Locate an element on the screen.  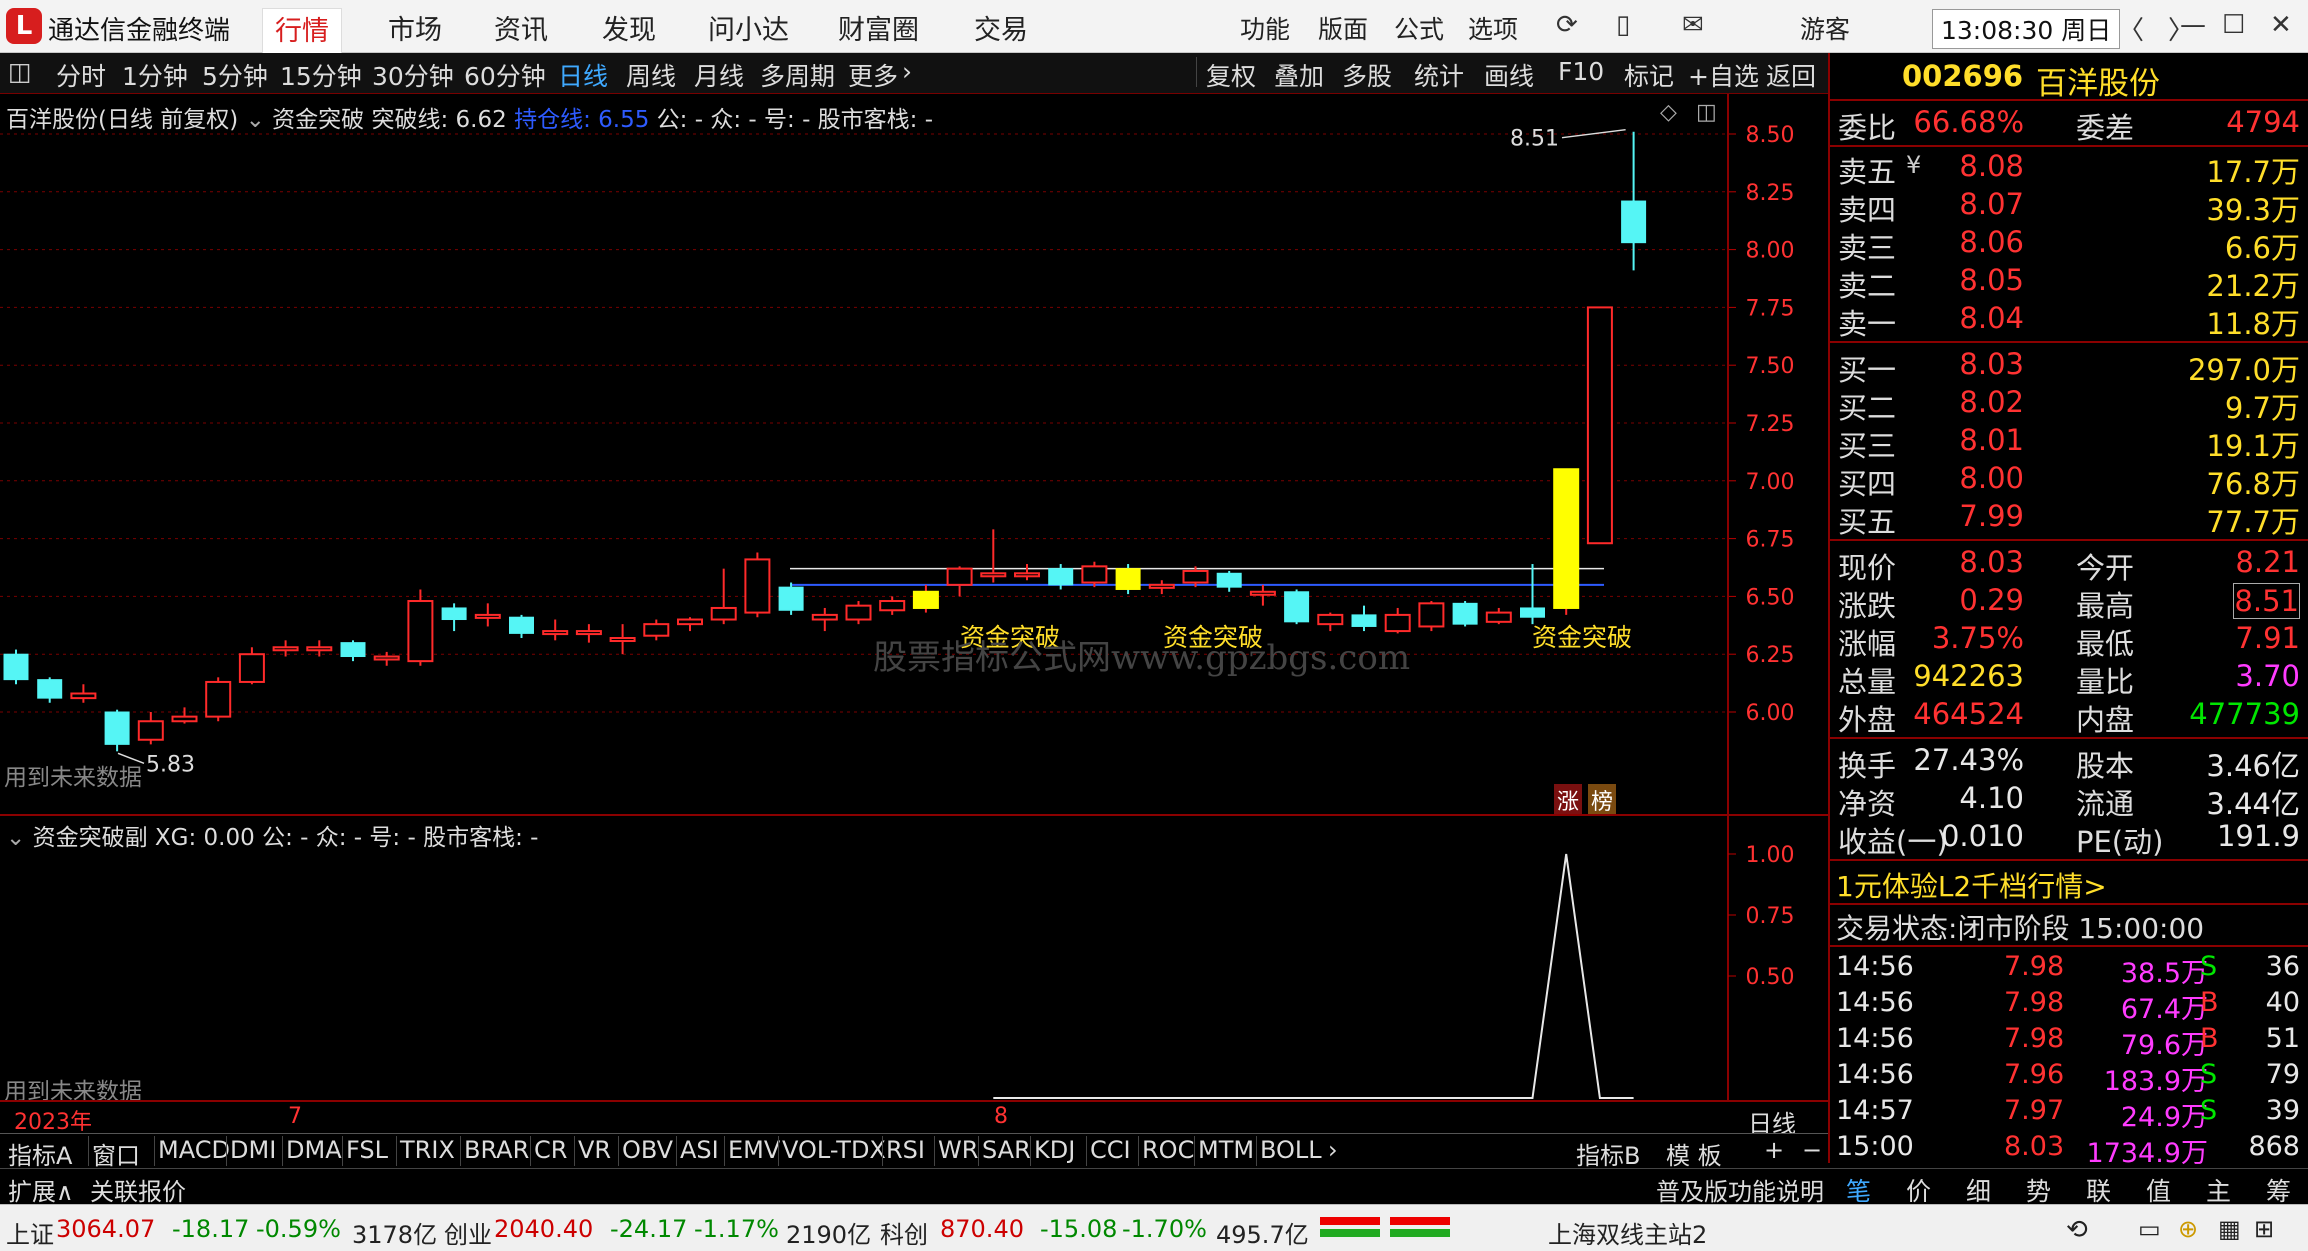
quote-tab: 主 is located at coordinates (2218, 1190).